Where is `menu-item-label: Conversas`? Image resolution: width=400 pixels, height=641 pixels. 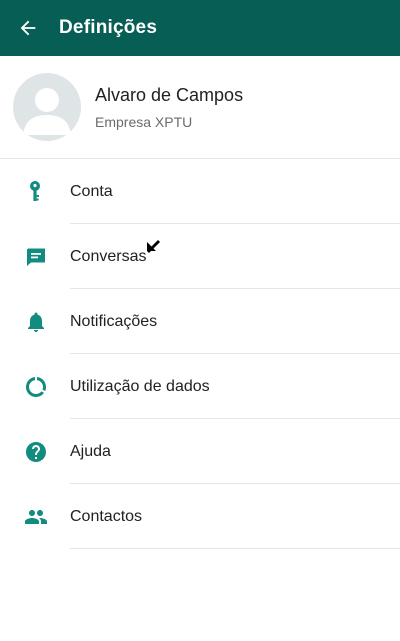 menu-item-label: Conversas is located at coordinates (108, 256).